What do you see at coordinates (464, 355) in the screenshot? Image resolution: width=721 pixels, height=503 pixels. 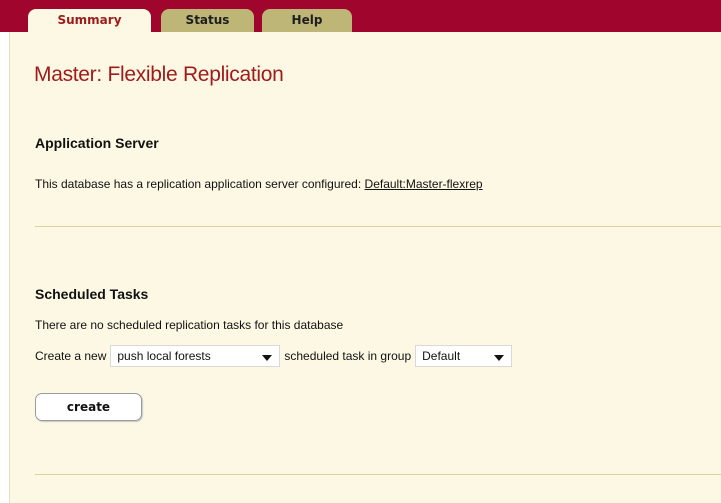 I see `group-select: Default` at bounding box center [464, 355].